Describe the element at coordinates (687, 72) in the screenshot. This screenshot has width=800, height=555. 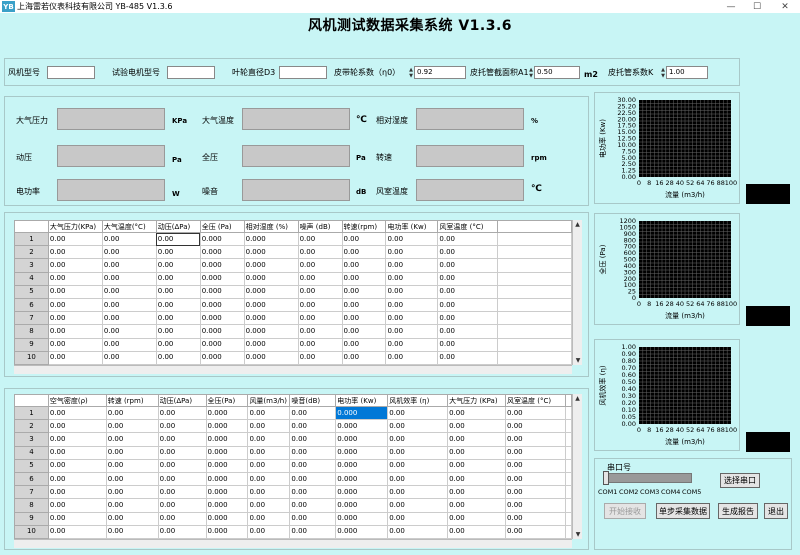
I see `pitot-coefficient-input: 1.00` at that location.